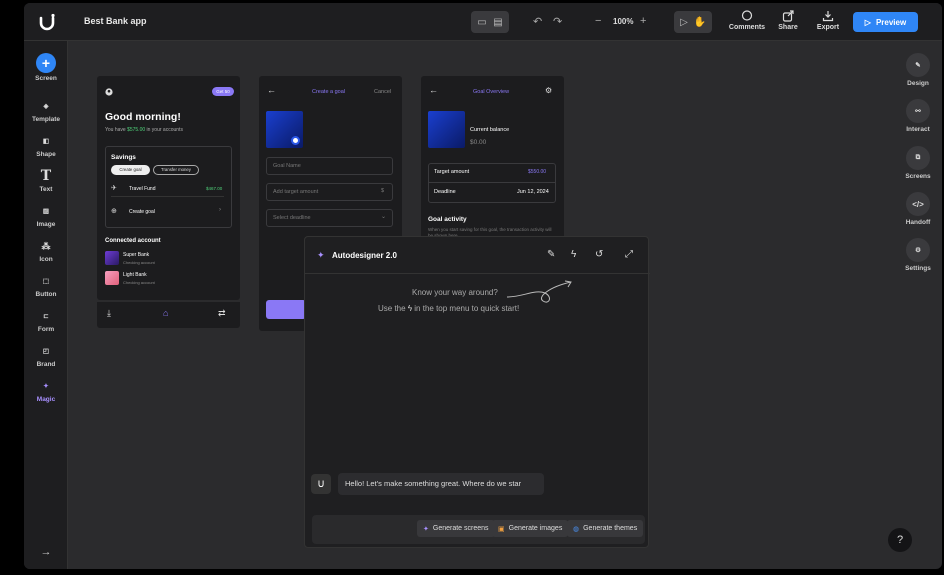 The image size is (944, 575). Describe the element at coordinates (46, 146) in the screenshot. I see `tool-shape: ◧ Shape` at that location.